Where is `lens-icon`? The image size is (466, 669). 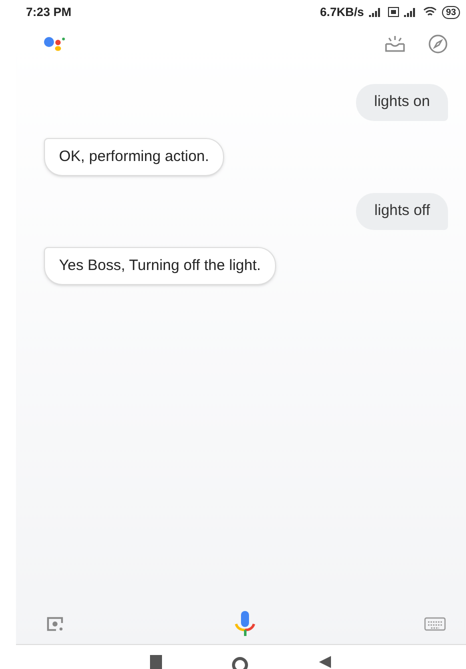 lens-icon is located at coordinates (56, 624).